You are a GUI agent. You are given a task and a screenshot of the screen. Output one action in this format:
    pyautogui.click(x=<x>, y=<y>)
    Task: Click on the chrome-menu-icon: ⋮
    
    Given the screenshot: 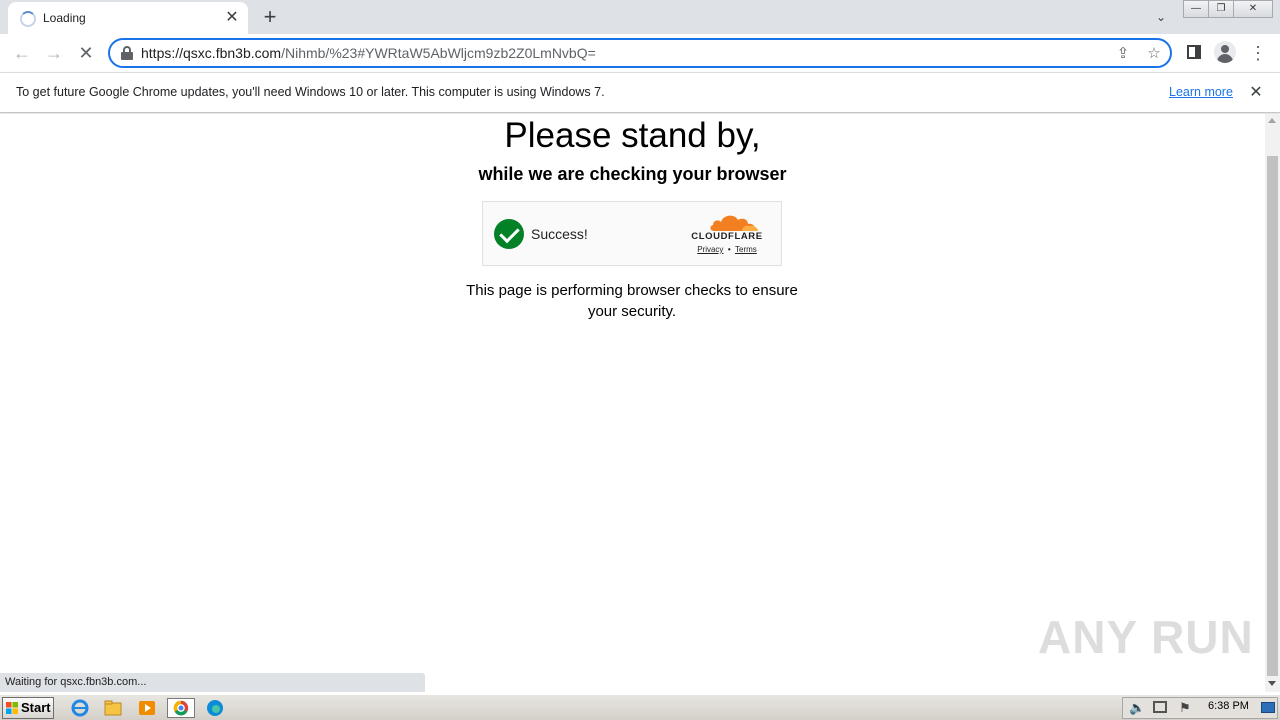 What is the action you would take?
    pyautogui.click(x=1258, y=53)
    